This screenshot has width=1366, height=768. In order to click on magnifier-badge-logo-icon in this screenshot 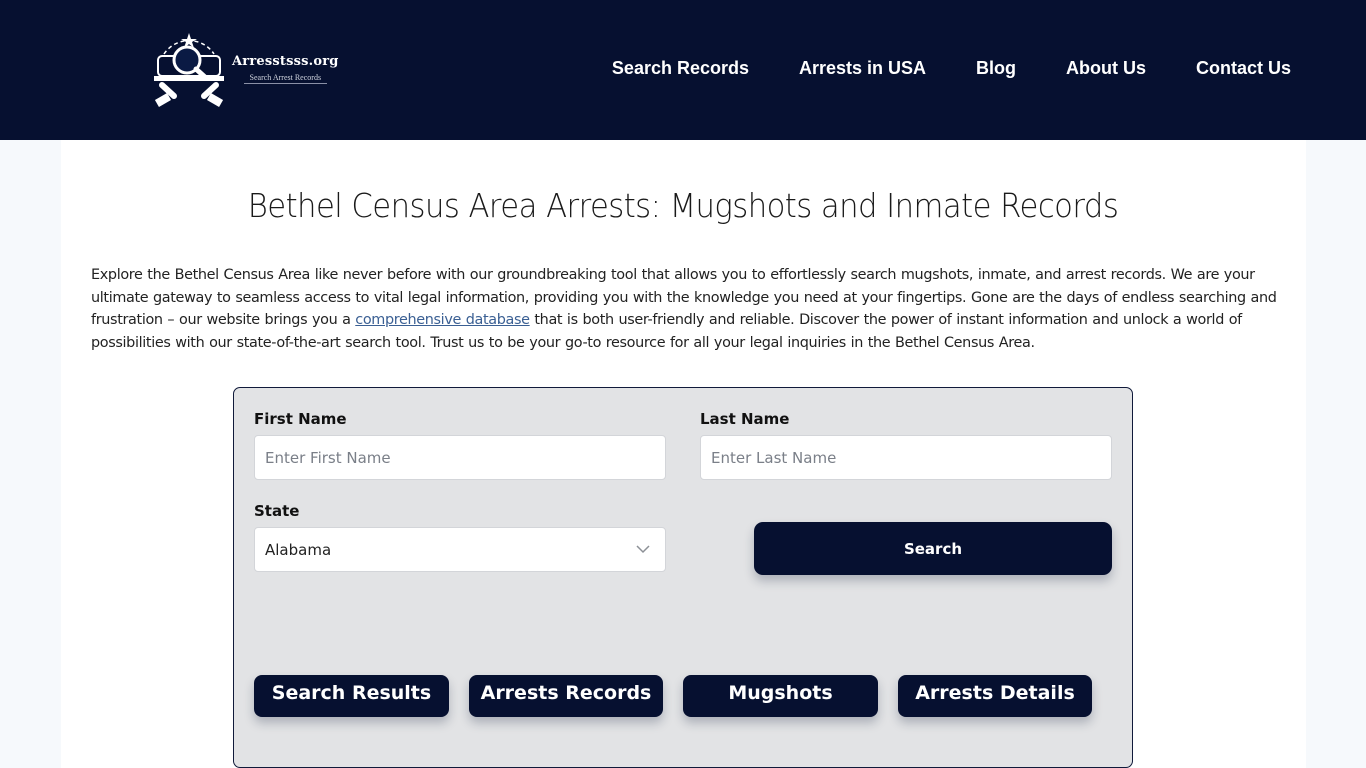, I will do `click(189, 70)`.